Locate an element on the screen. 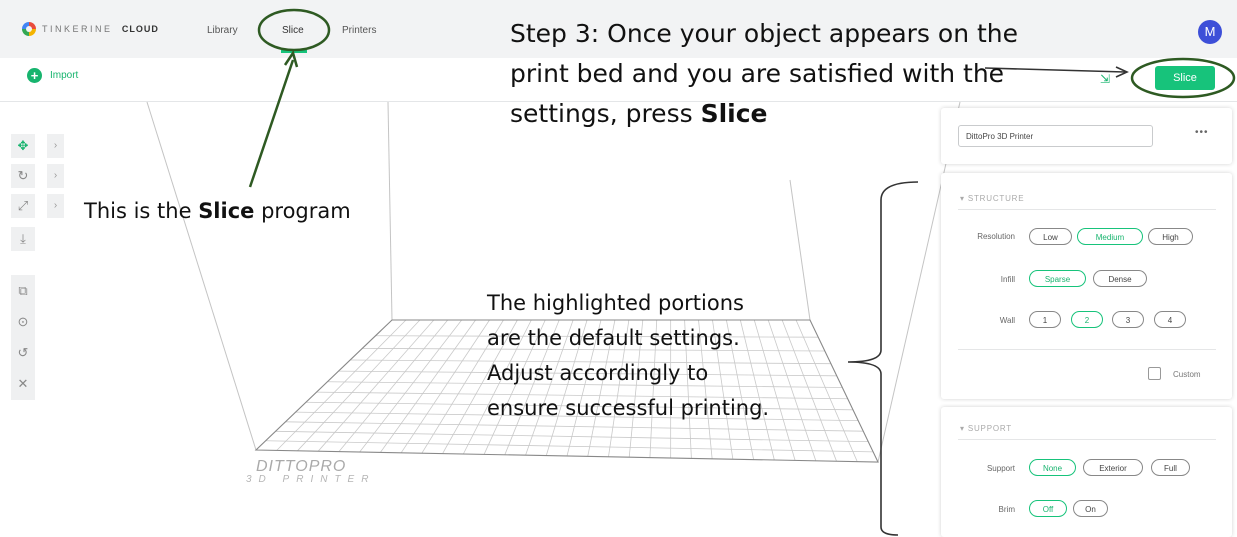 The height and width of the screenshot is (537, 1237). wall-2-option: 2 is located at coordinates (1087, 319).